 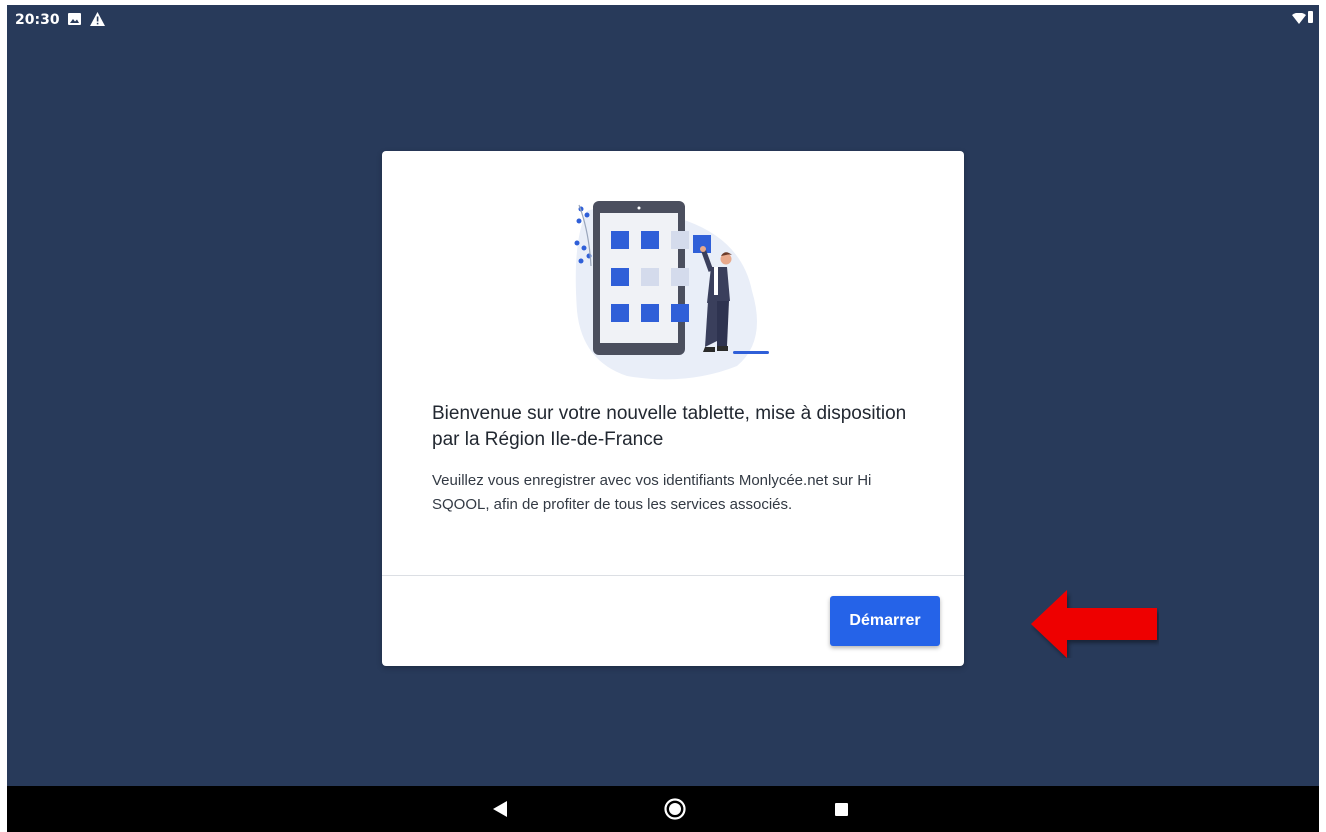 I want to click on back-icon, so click(x=500, y=809).